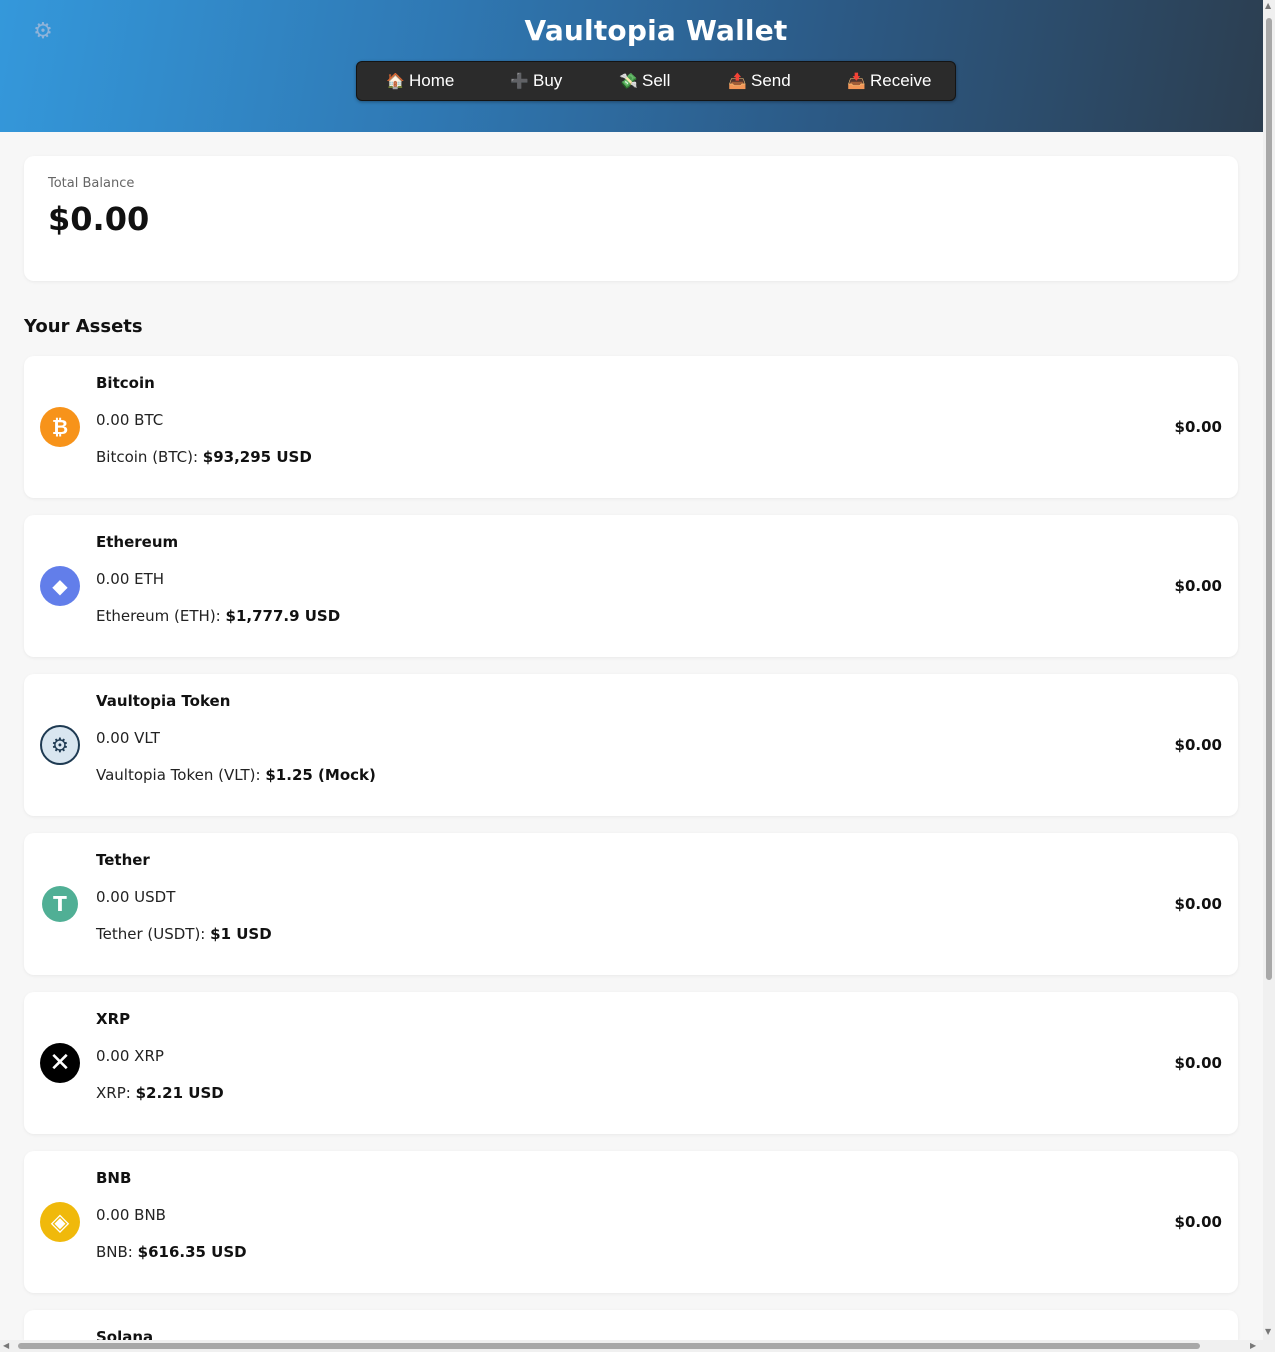  I want to click on balance-card: Total Balance $0.00, so click(631, 218).